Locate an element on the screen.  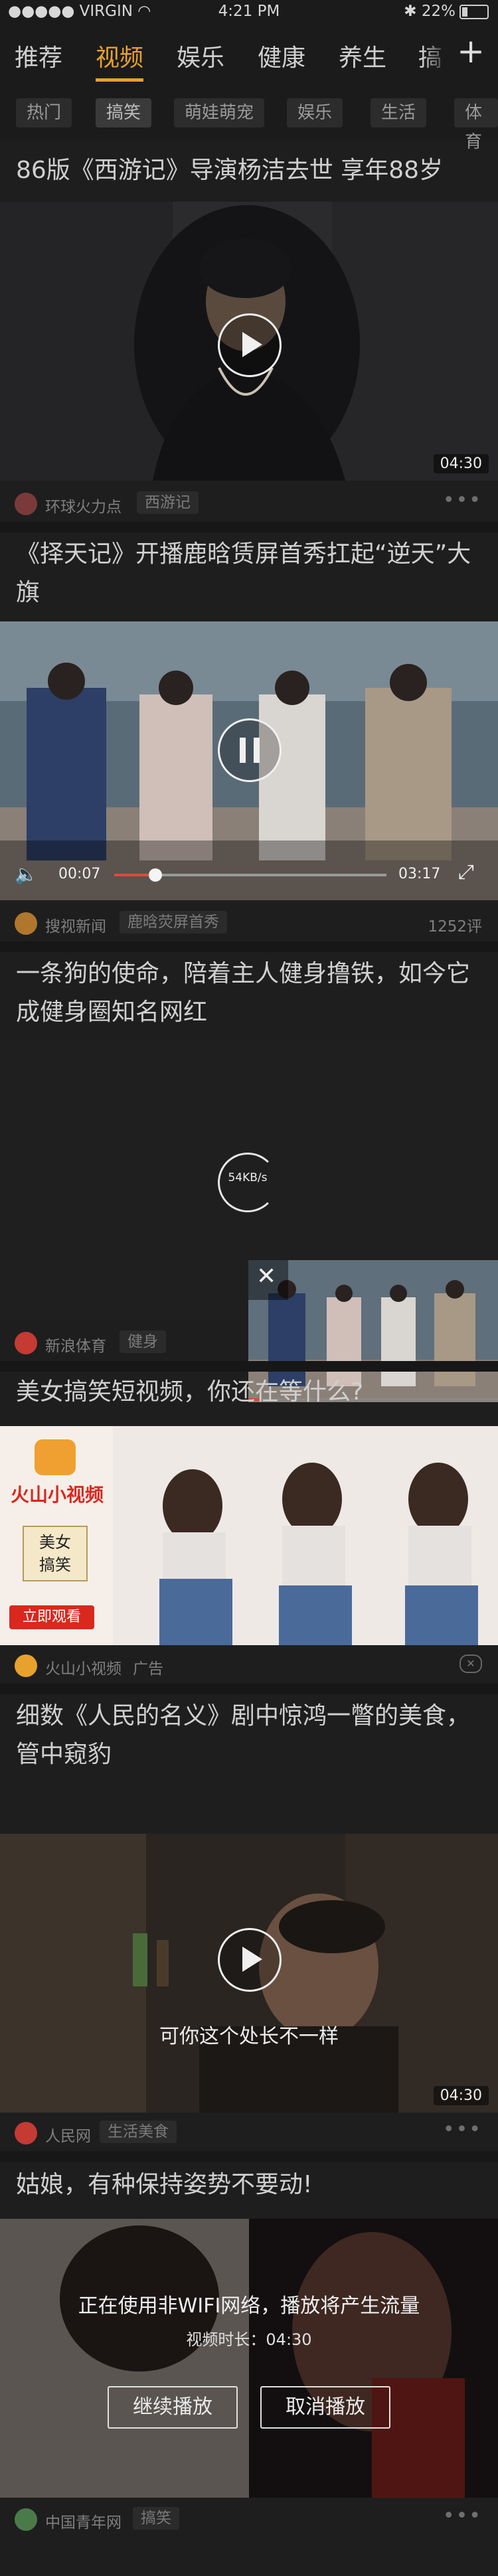
comment-count: 1252评 is located at coordinates (455, 925).